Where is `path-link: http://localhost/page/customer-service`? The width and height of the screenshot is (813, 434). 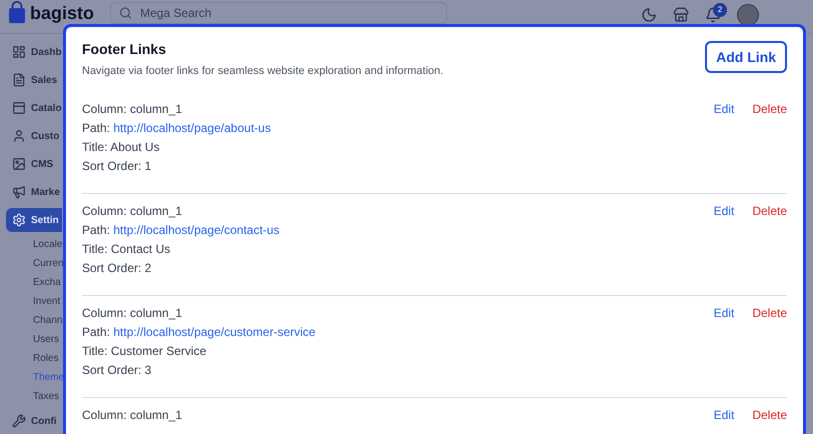
path-link: http://localhost/page/customer-service is located at coordinates (214, 331).